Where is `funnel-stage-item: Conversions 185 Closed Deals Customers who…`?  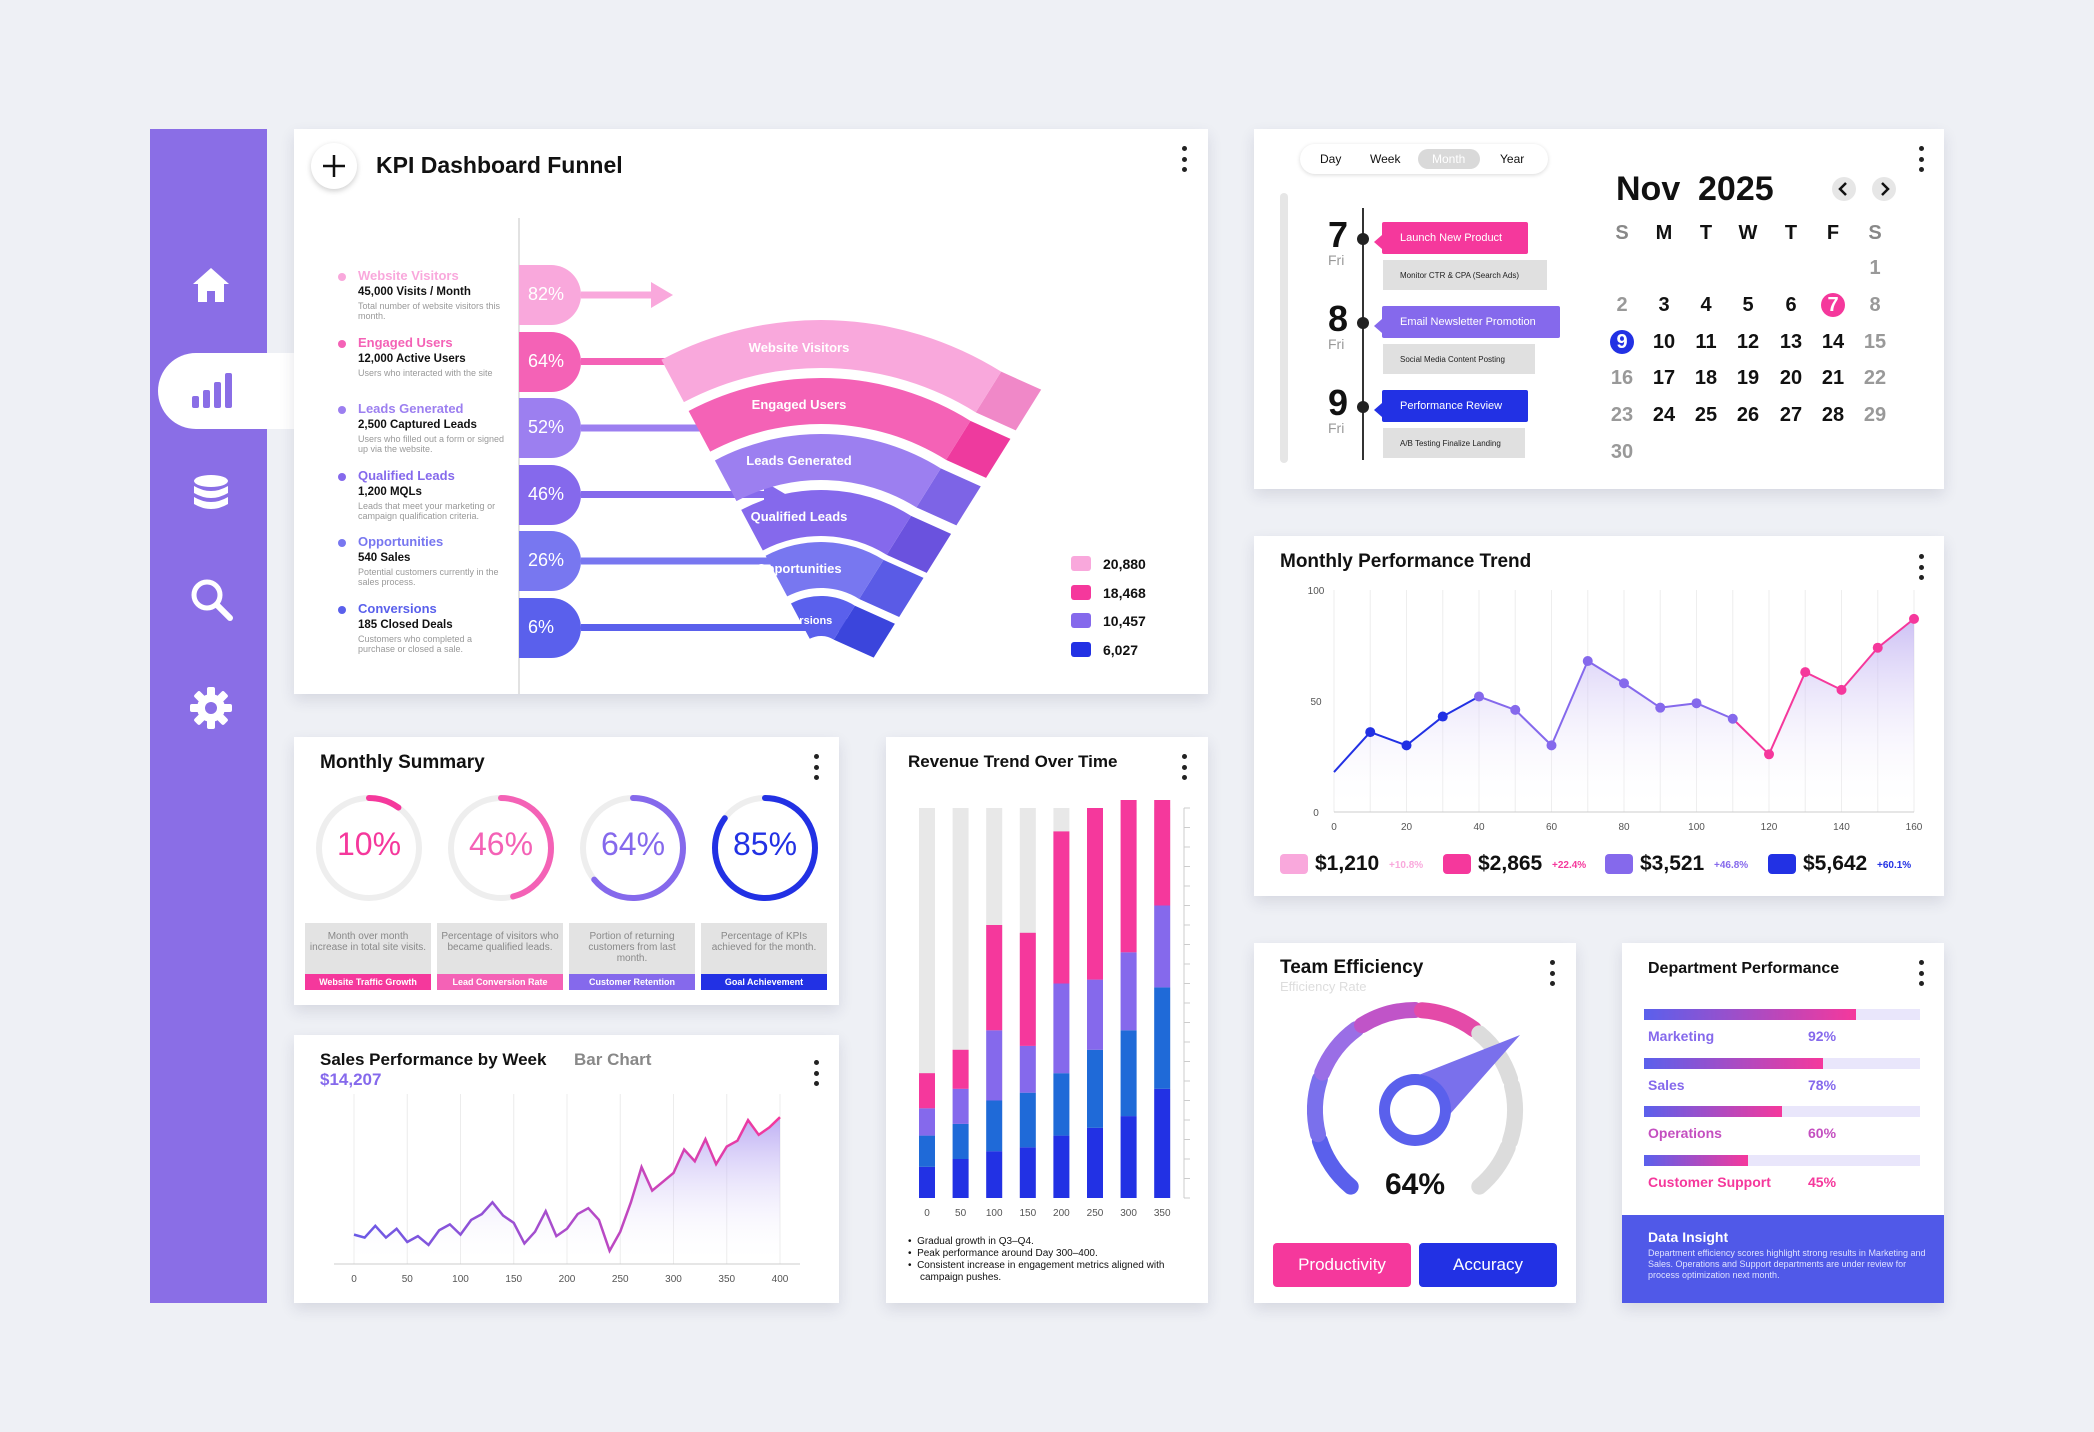
funnel-stage-item: Conversions 185 Closed Deals Customers who… is located at coordinates (428, 631).